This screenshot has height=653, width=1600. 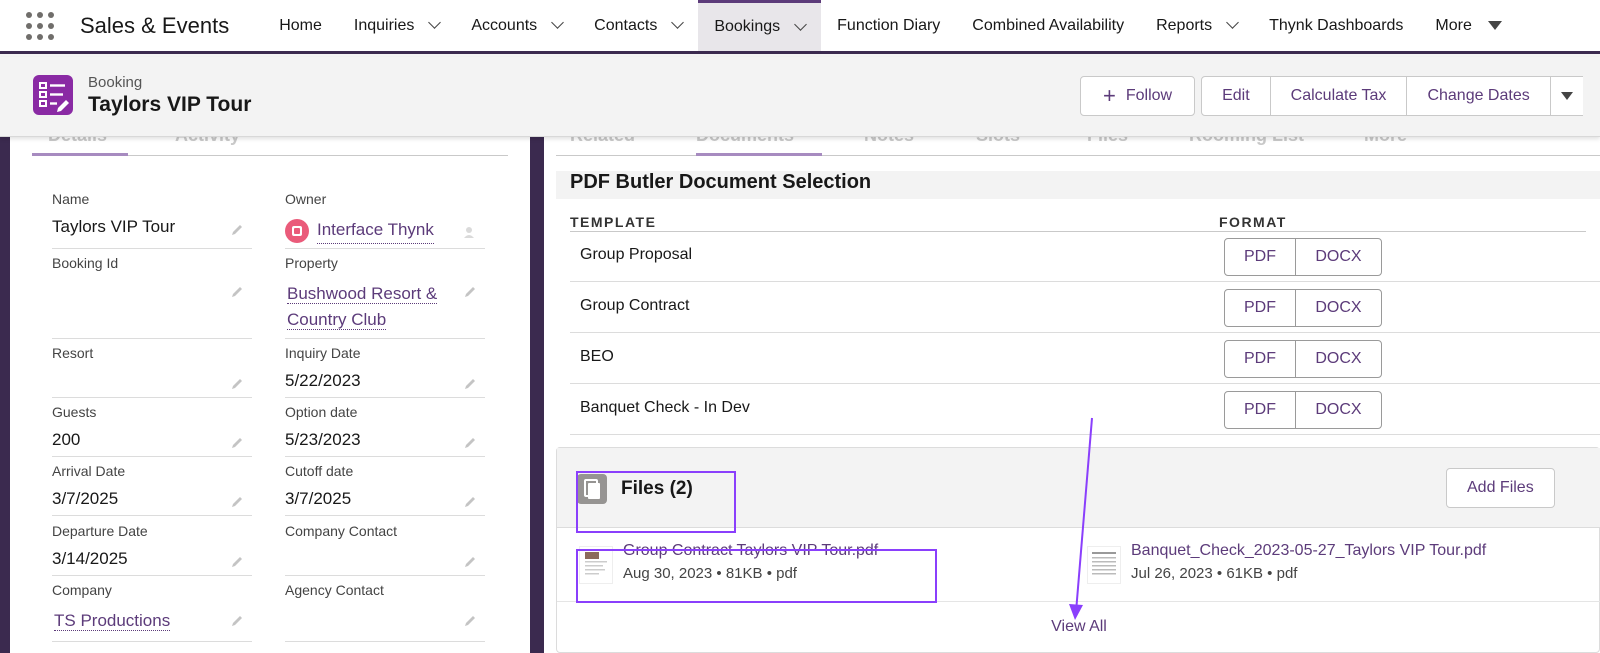 I want to click on edit-button: Edit, so click(x=1236, y=96).